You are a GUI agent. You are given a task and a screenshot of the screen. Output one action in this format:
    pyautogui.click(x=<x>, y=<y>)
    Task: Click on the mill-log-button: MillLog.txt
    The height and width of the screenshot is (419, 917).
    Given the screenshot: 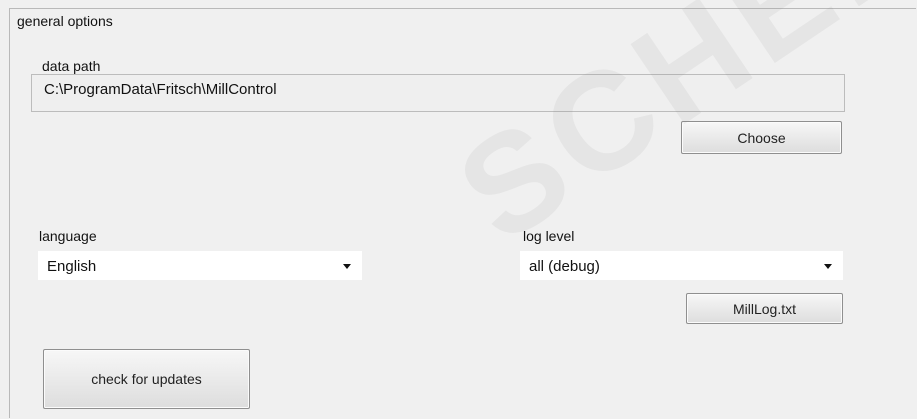 What is the action you would take?
    pyautogui.click(x=764, y=308)
    